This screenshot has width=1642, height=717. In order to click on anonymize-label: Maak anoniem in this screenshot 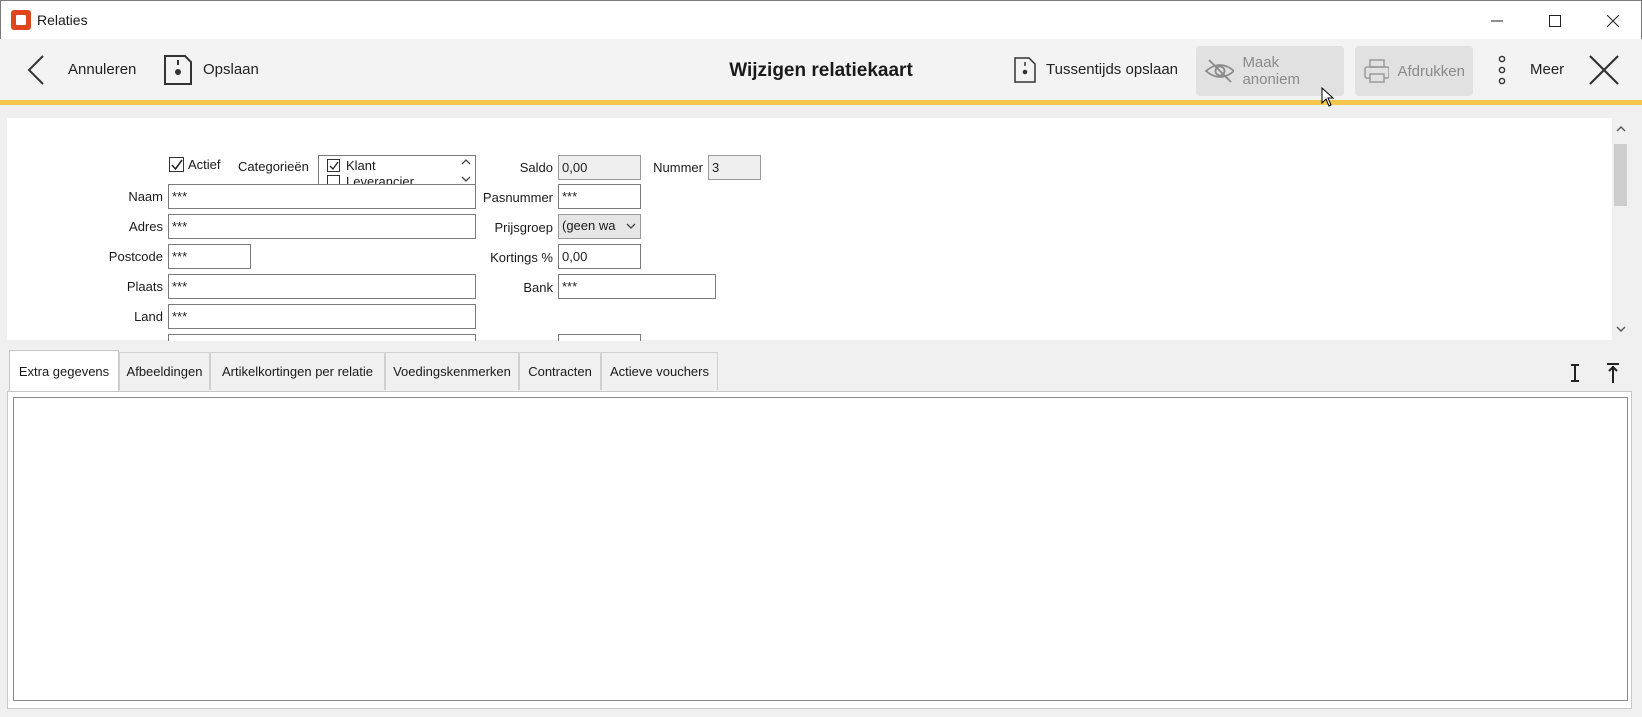, I will do `click(1271, 71)`.